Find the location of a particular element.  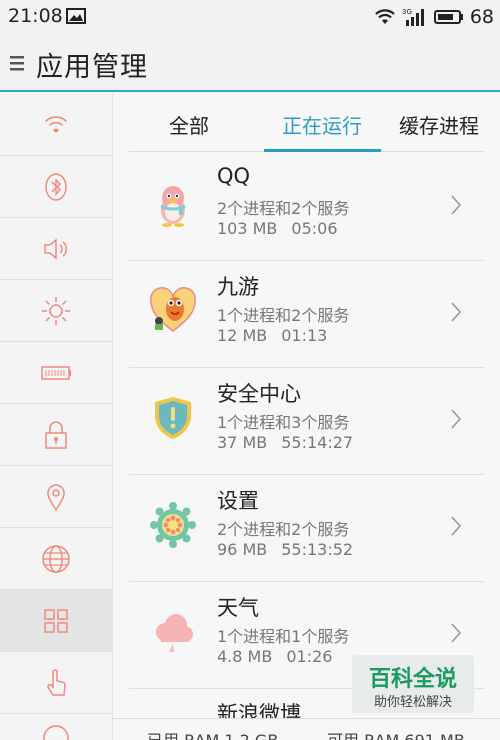

app-row-security-center: 安全中心 1个进程和3个服务 37 MB 55:14:27 is located at coordinates (306, 421).